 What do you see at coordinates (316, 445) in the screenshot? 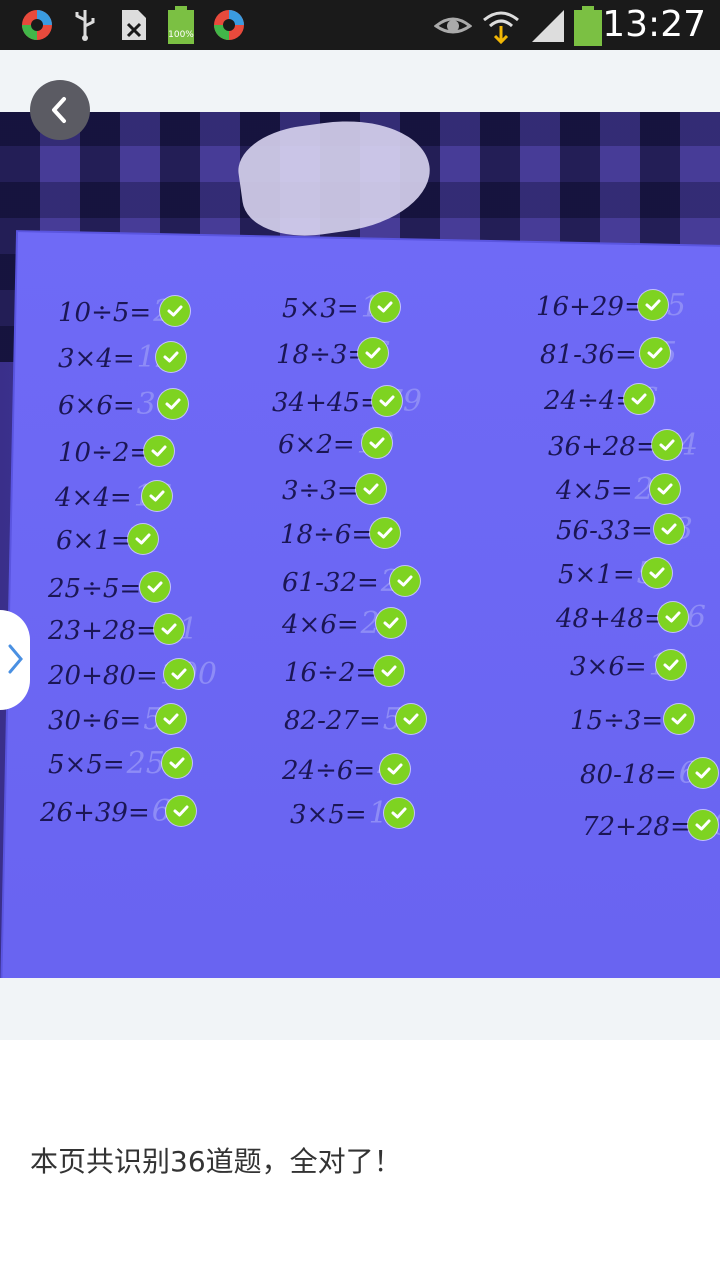
I see `equation-question: 6×2=` at bounding box center [316, 445].